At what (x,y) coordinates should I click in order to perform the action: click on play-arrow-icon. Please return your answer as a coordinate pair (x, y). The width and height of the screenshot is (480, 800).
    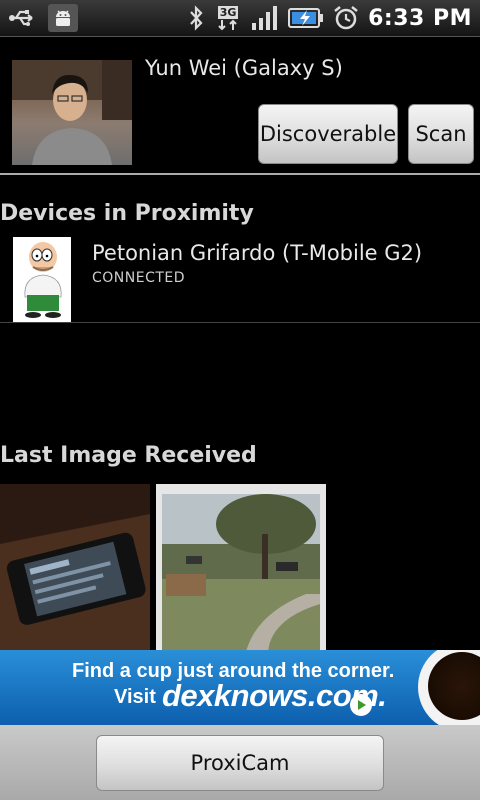
    Looking at the image, I should click on (361, 705).